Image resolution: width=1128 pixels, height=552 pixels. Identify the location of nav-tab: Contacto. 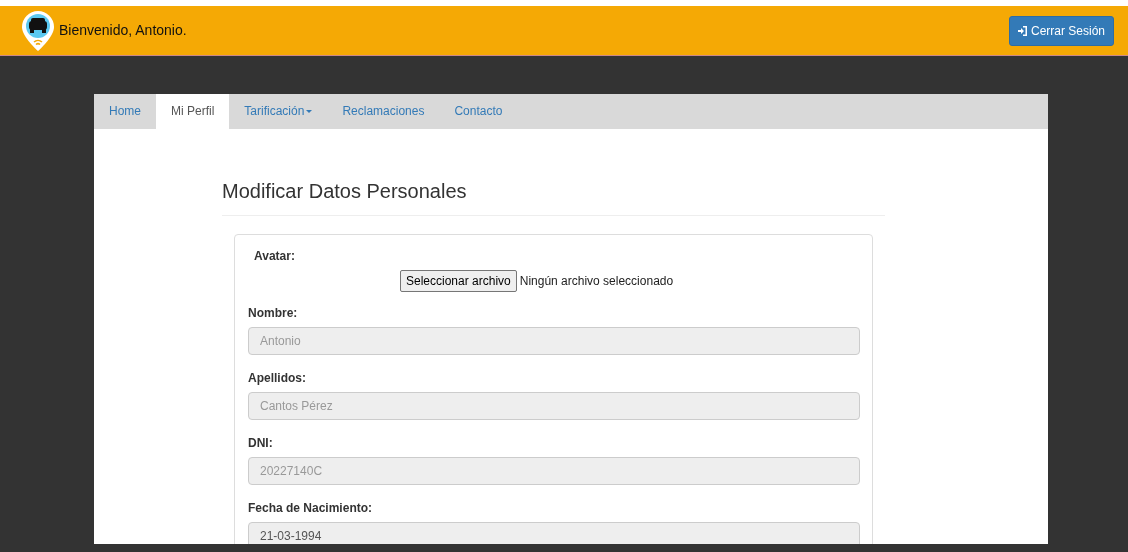
(478, 111).